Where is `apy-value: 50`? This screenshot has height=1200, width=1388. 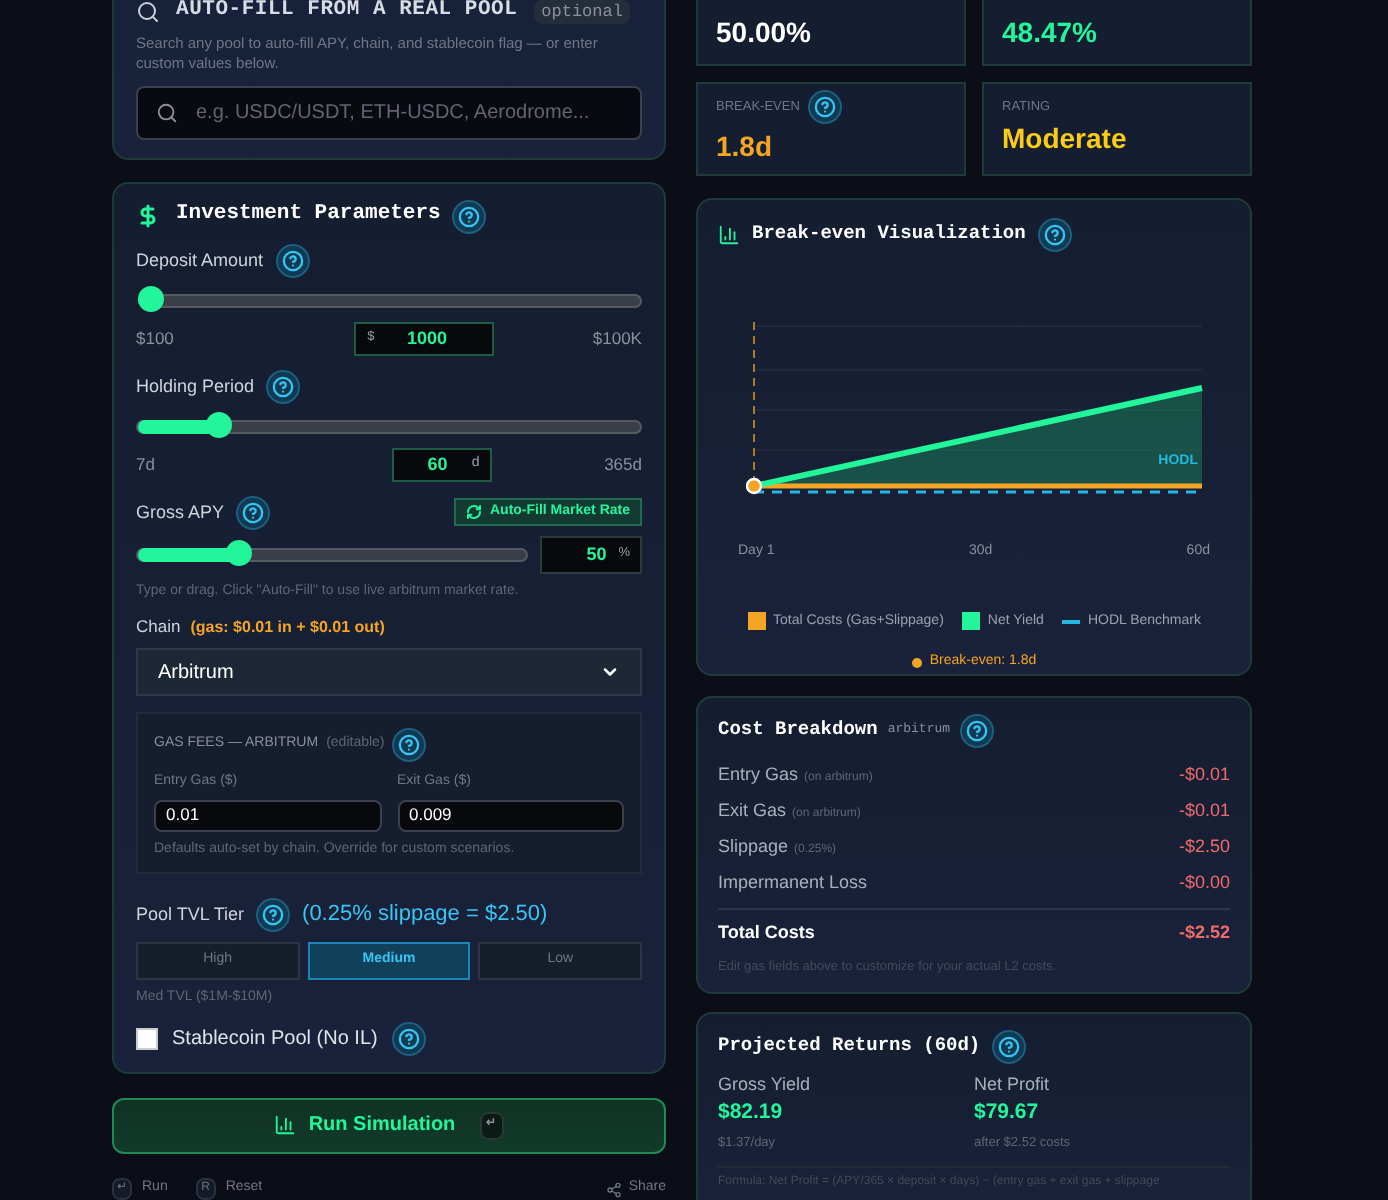
apy-value: 50 is located at coordinates (596, 554).